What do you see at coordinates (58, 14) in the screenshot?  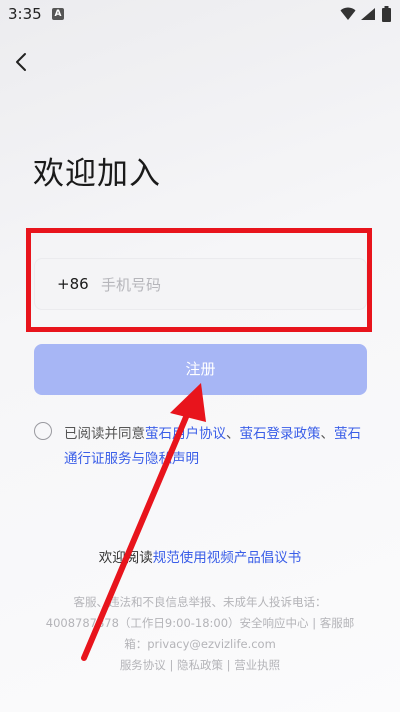 I see `notification-icon: A` at bounding box center [58, 14].